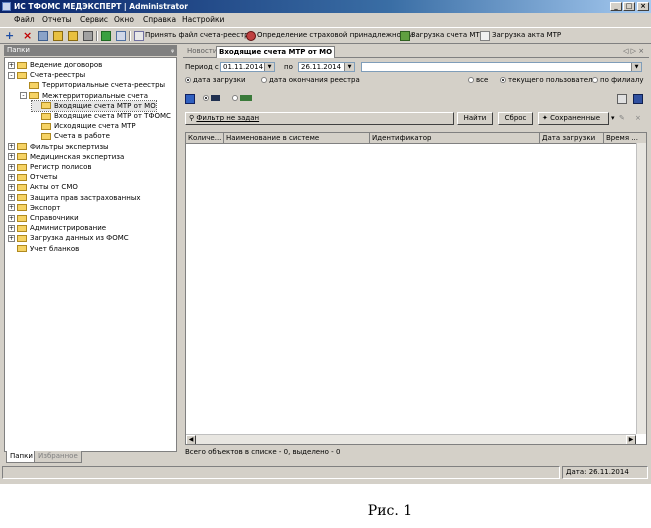 This screenshot has height=528, width=651. Describe the element at coordinates (227, 118) in the screenshot. I see `filter-link: Фильтр не задан` at that location.